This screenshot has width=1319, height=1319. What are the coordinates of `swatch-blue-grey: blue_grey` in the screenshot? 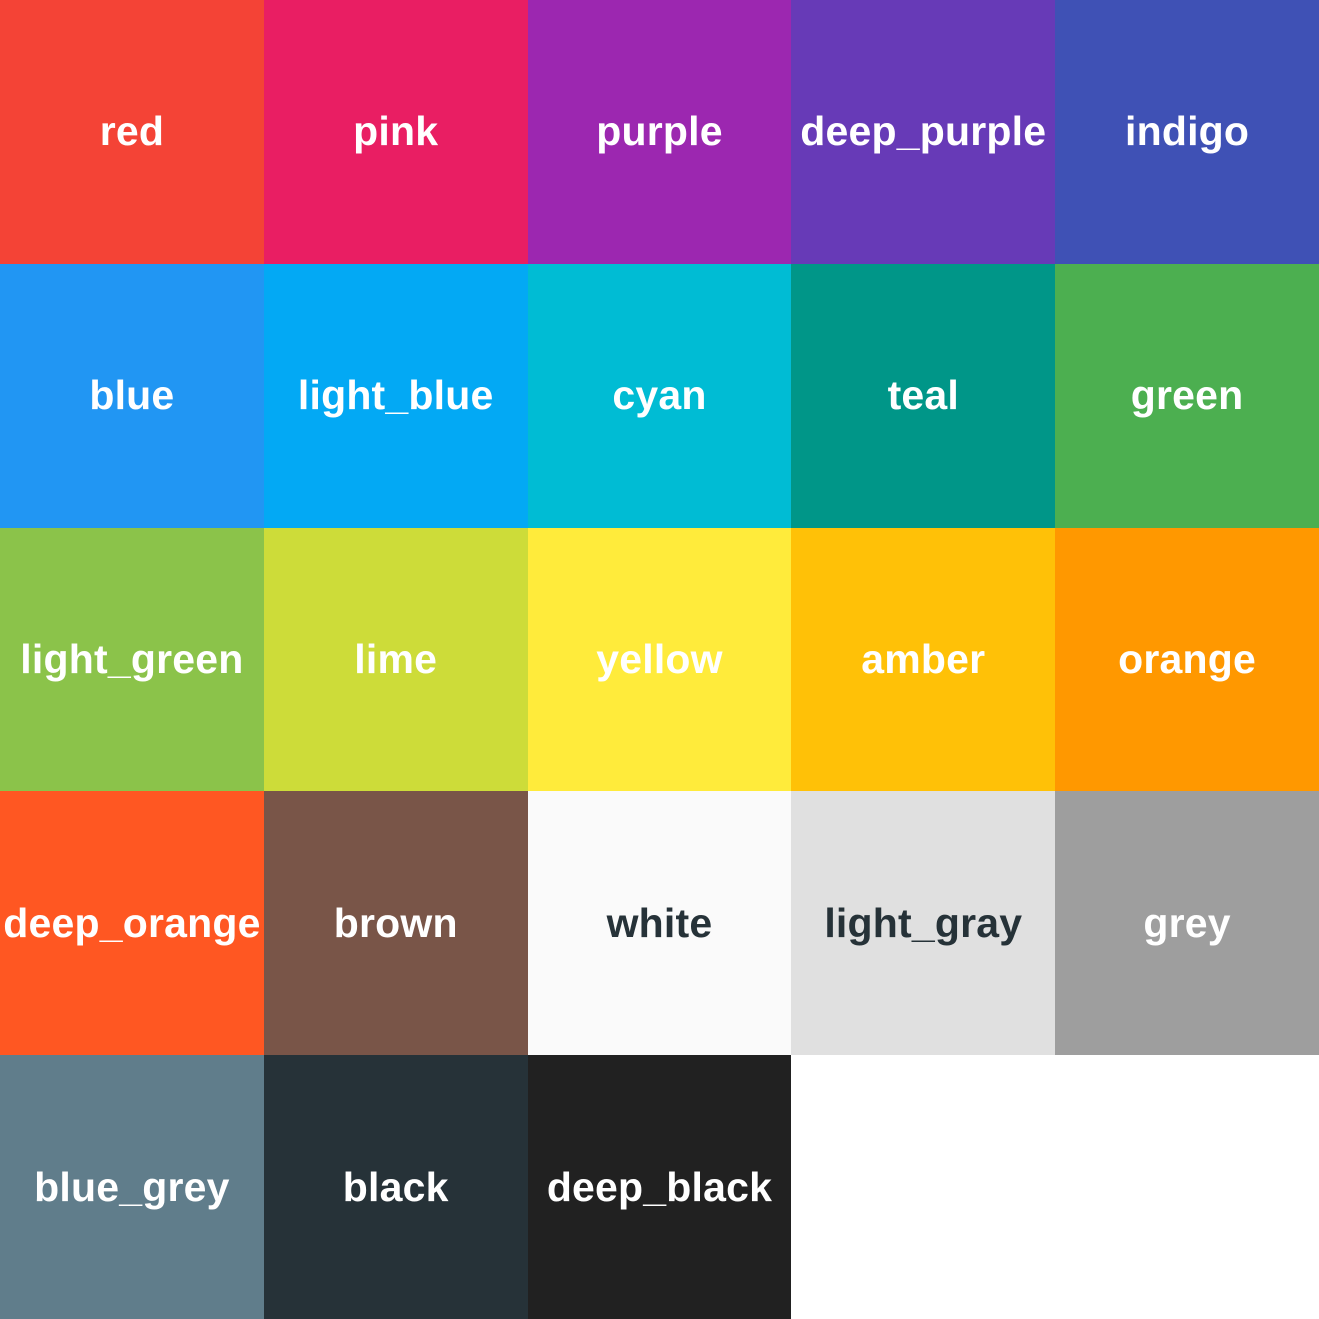 It's located at (132, 1187).